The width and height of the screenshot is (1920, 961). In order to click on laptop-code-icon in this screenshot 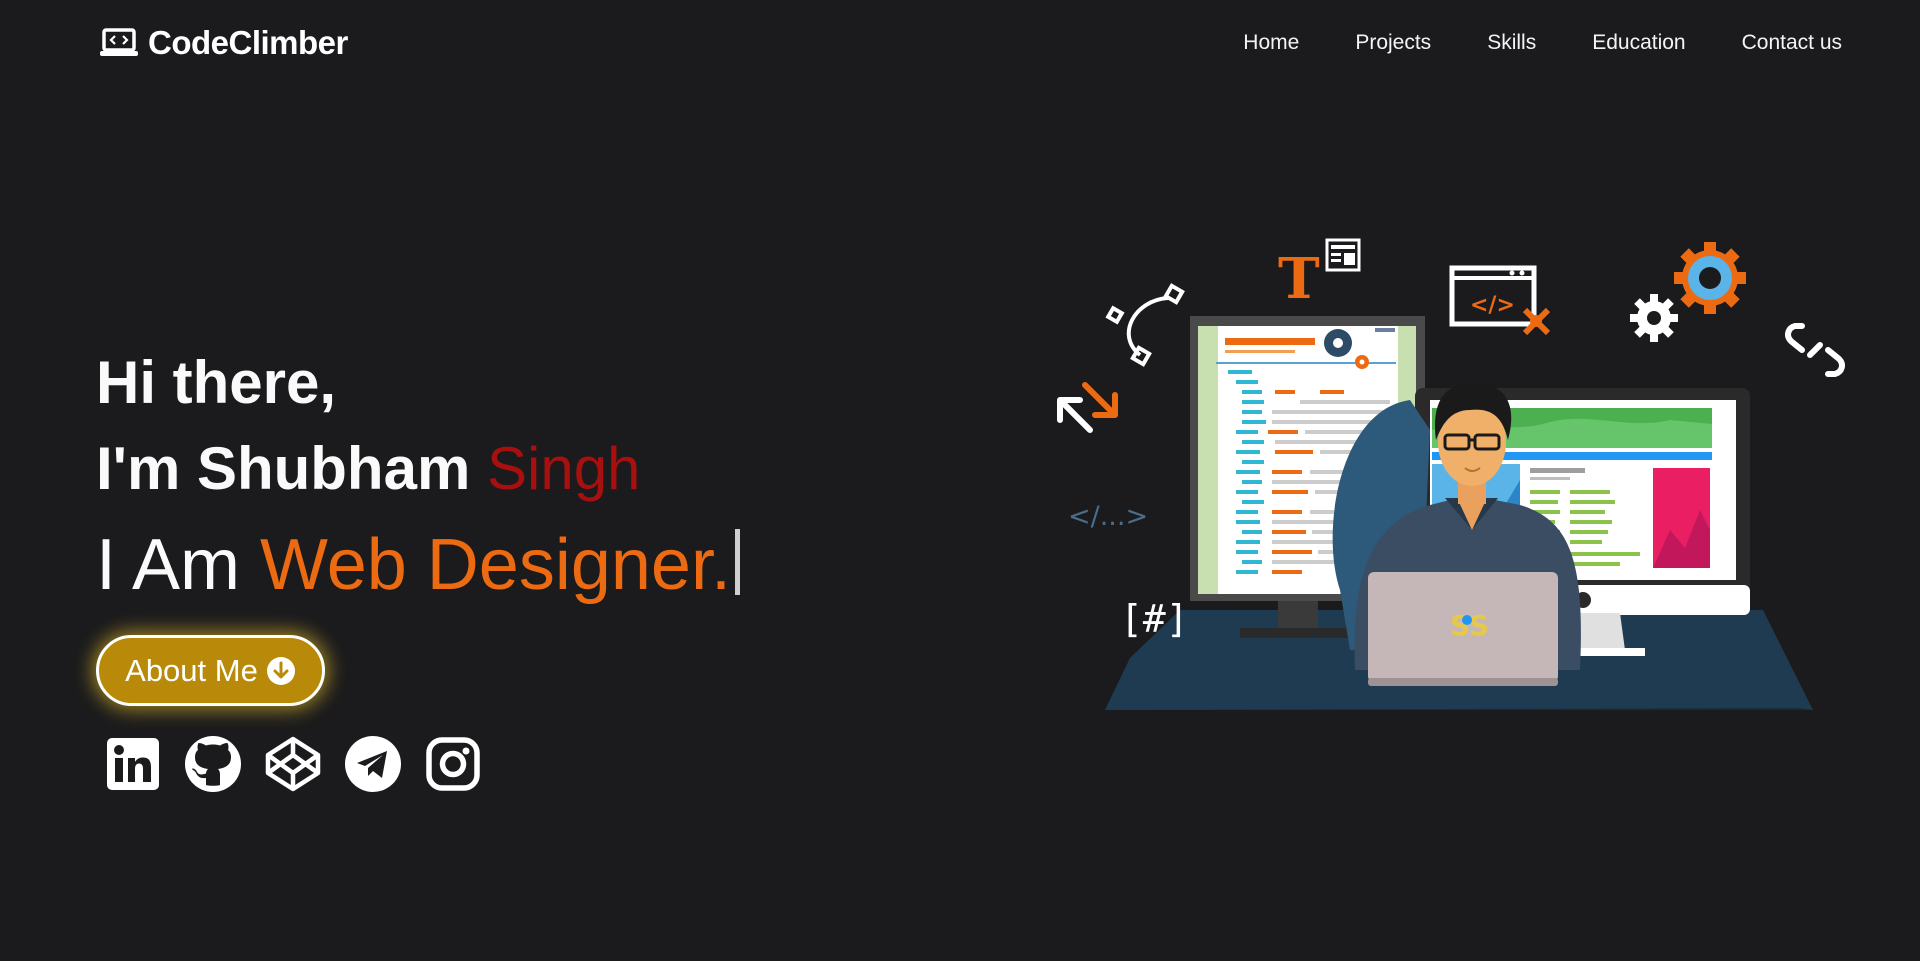, I will do `click(119, 42)`.